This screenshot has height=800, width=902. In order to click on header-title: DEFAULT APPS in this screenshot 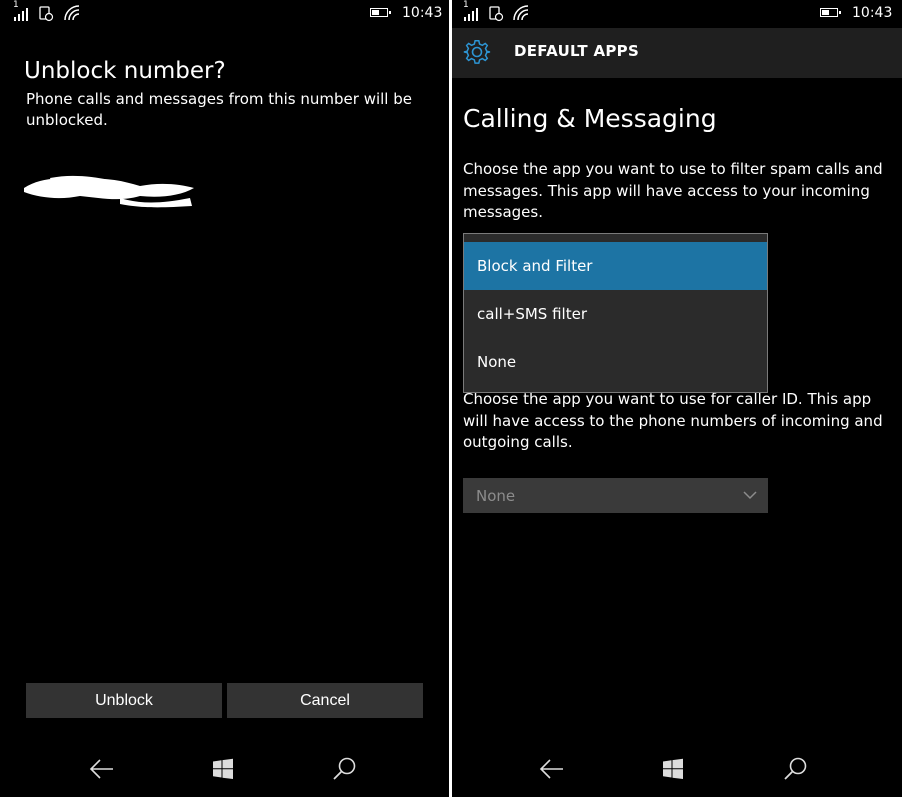, I will do `click(577, 51)`.